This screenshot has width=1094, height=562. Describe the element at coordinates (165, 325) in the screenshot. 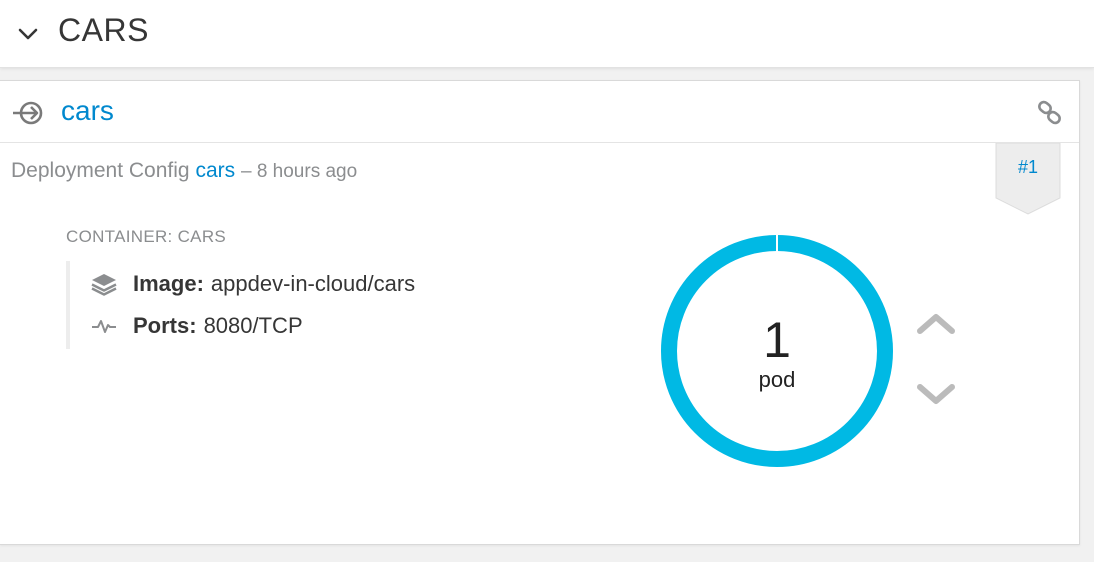

I see `ports-label: Ports:` at that location.